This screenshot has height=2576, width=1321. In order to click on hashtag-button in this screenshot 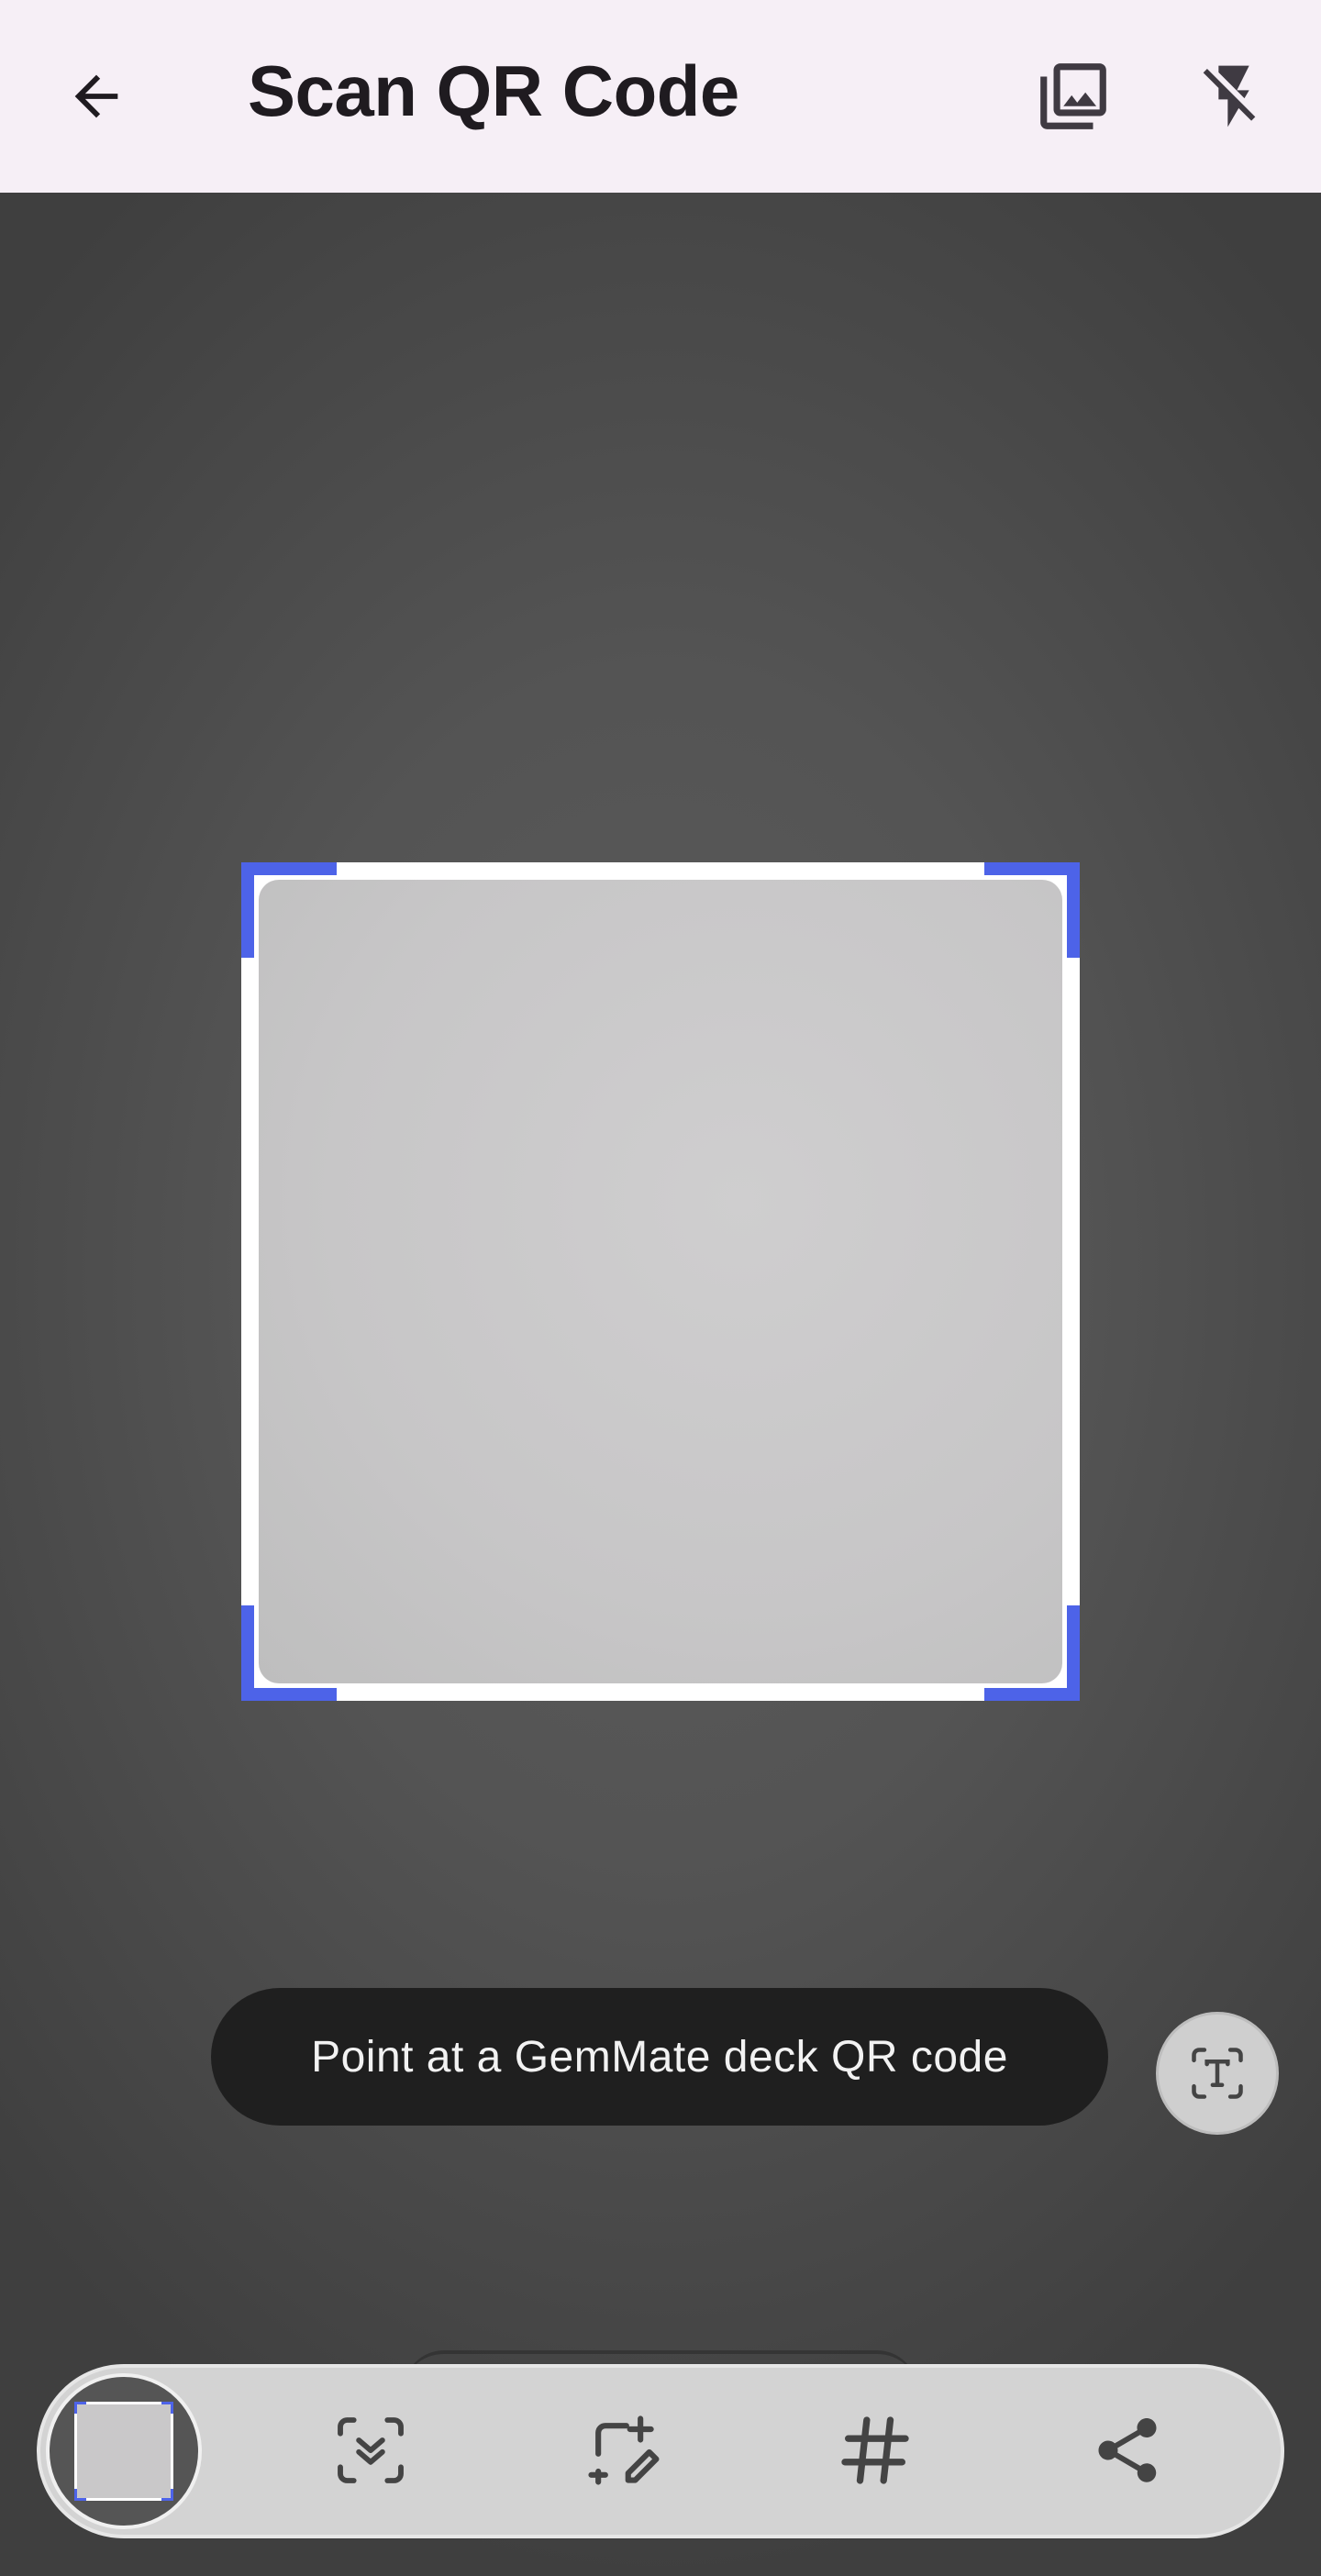, I will do `click(875, 2450)`.